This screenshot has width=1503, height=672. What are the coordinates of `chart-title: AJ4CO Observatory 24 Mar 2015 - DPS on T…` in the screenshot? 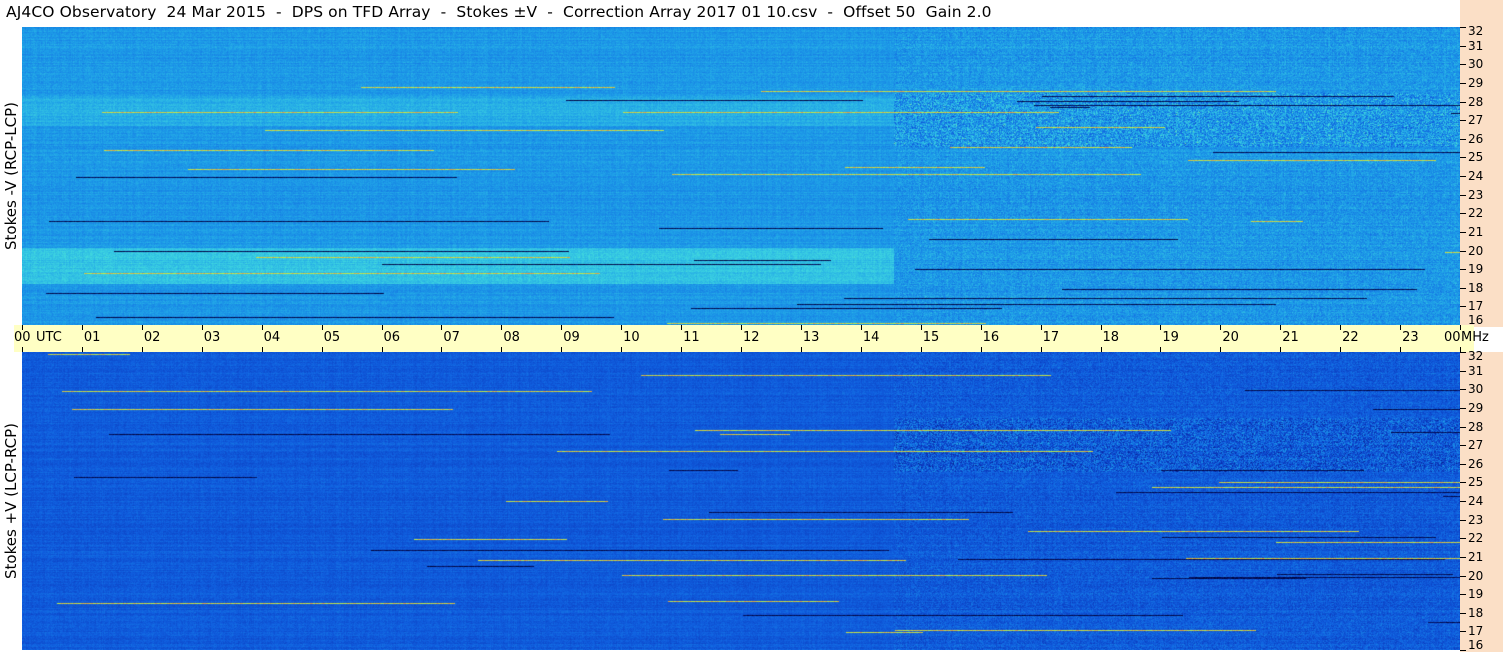 It's located at (499, 12).